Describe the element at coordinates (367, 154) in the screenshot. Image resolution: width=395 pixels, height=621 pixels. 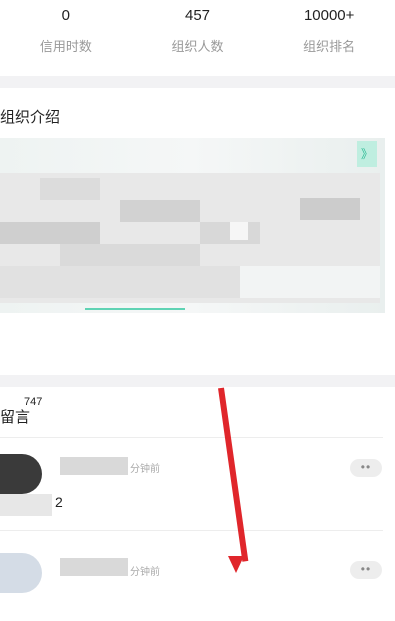
I see `corner-tag: 》` at that location.